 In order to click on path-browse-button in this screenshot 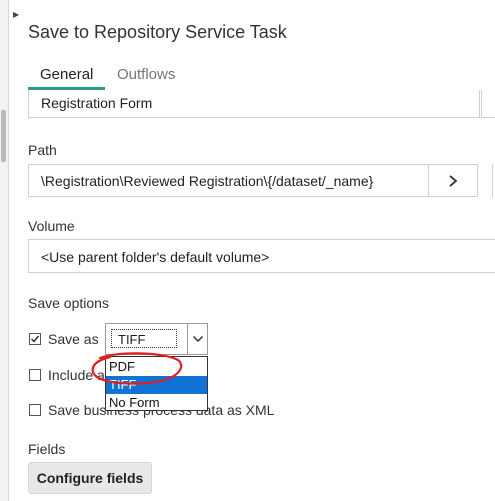, I will do `click(453, 180)`.